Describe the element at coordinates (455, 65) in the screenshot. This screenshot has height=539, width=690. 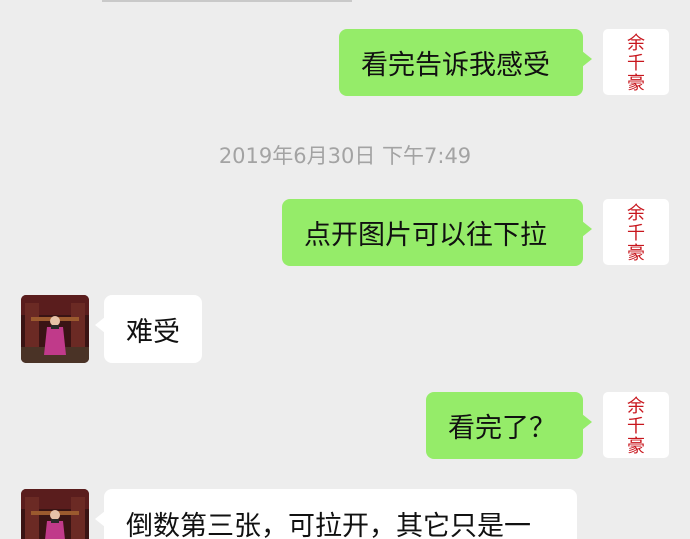
I see `message-text: 看完告诉我感受` at that location.